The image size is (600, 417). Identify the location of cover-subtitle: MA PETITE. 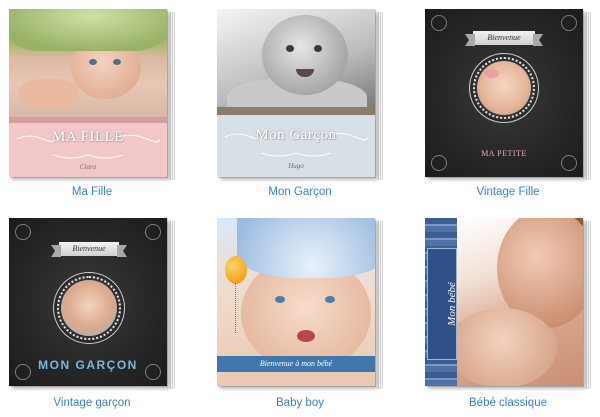
(504, 153).